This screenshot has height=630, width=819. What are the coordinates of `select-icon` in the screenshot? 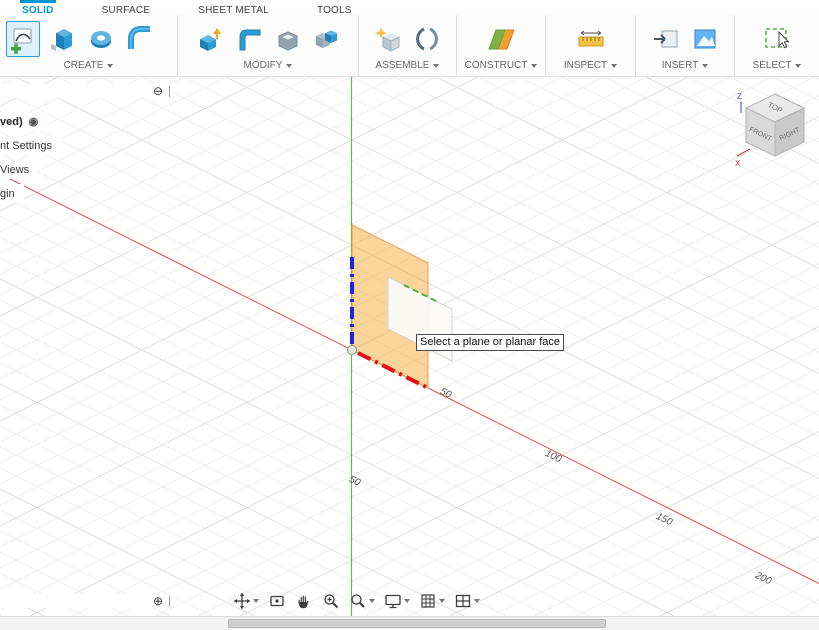 It's located at (777, 37).